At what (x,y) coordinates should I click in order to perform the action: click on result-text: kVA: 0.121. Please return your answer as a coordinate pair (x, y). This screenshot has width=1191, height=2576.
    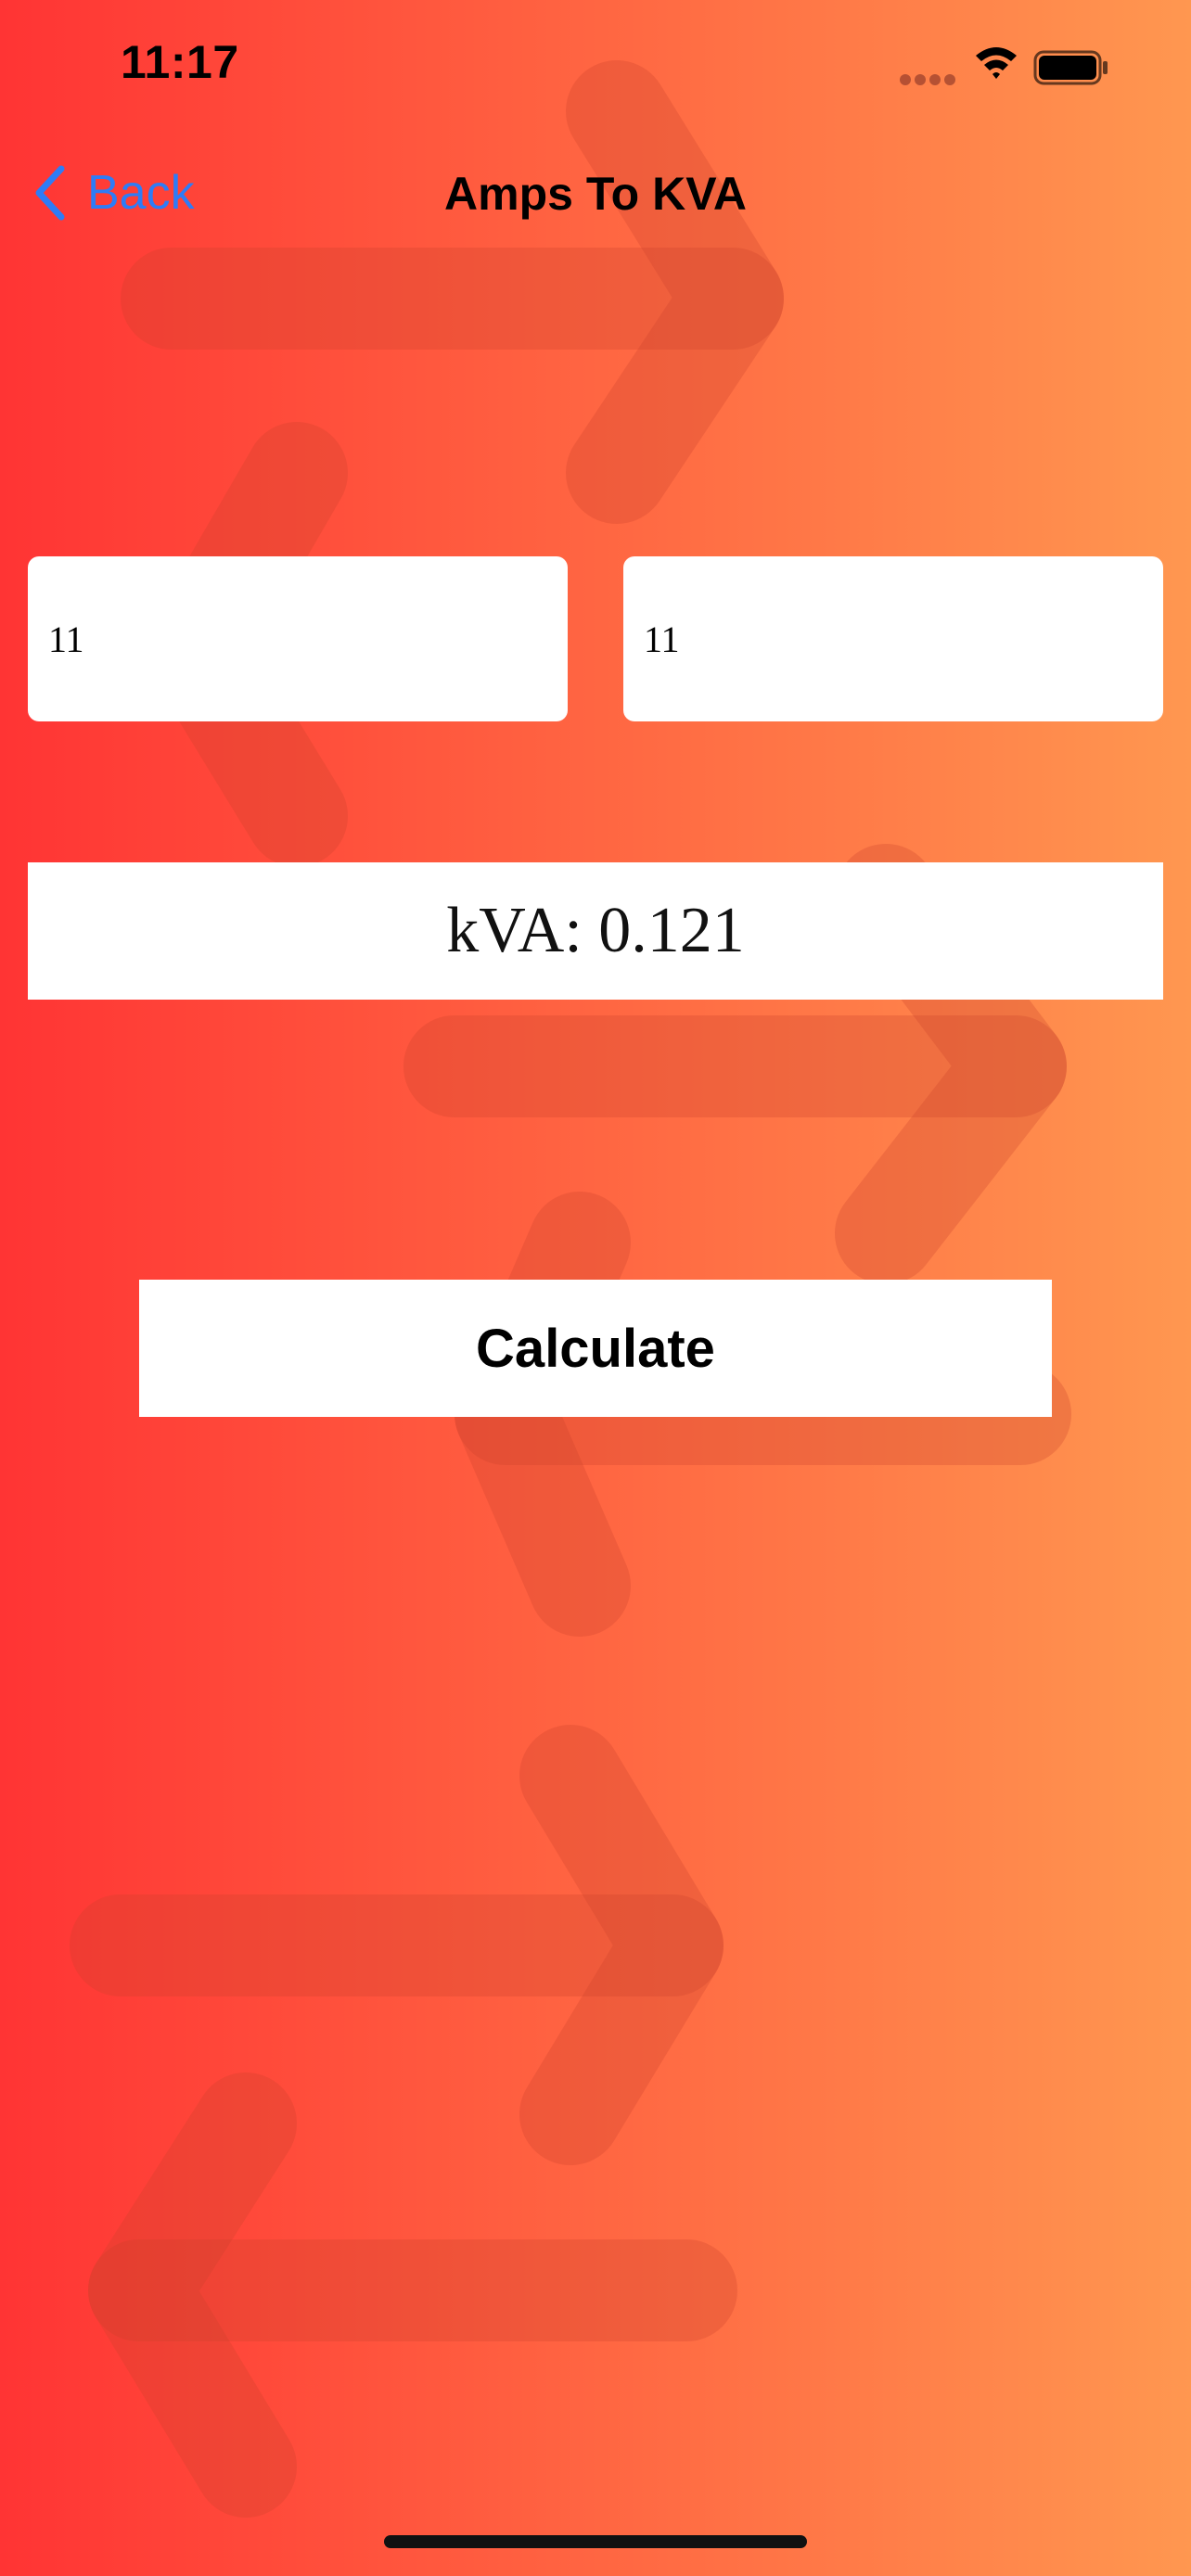
    Looking at the image, I should click on (595, 930).